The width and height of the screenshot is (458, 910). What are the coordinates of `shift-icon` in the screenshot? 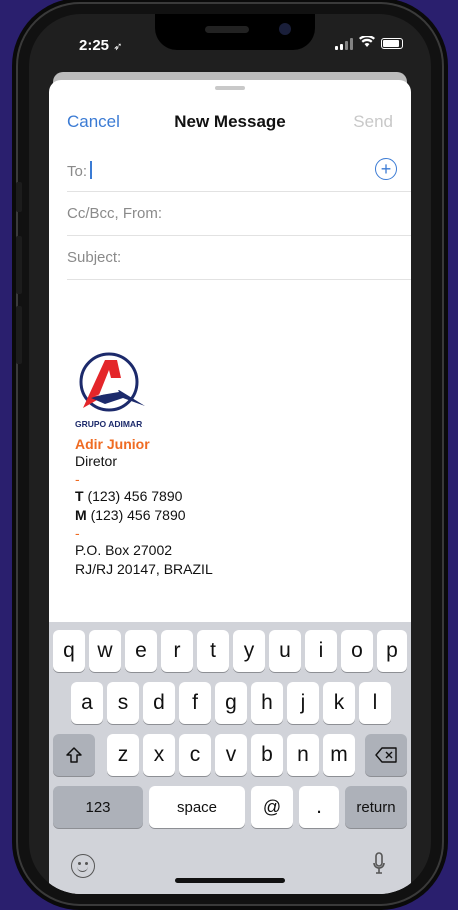 It's located at (74, 755).